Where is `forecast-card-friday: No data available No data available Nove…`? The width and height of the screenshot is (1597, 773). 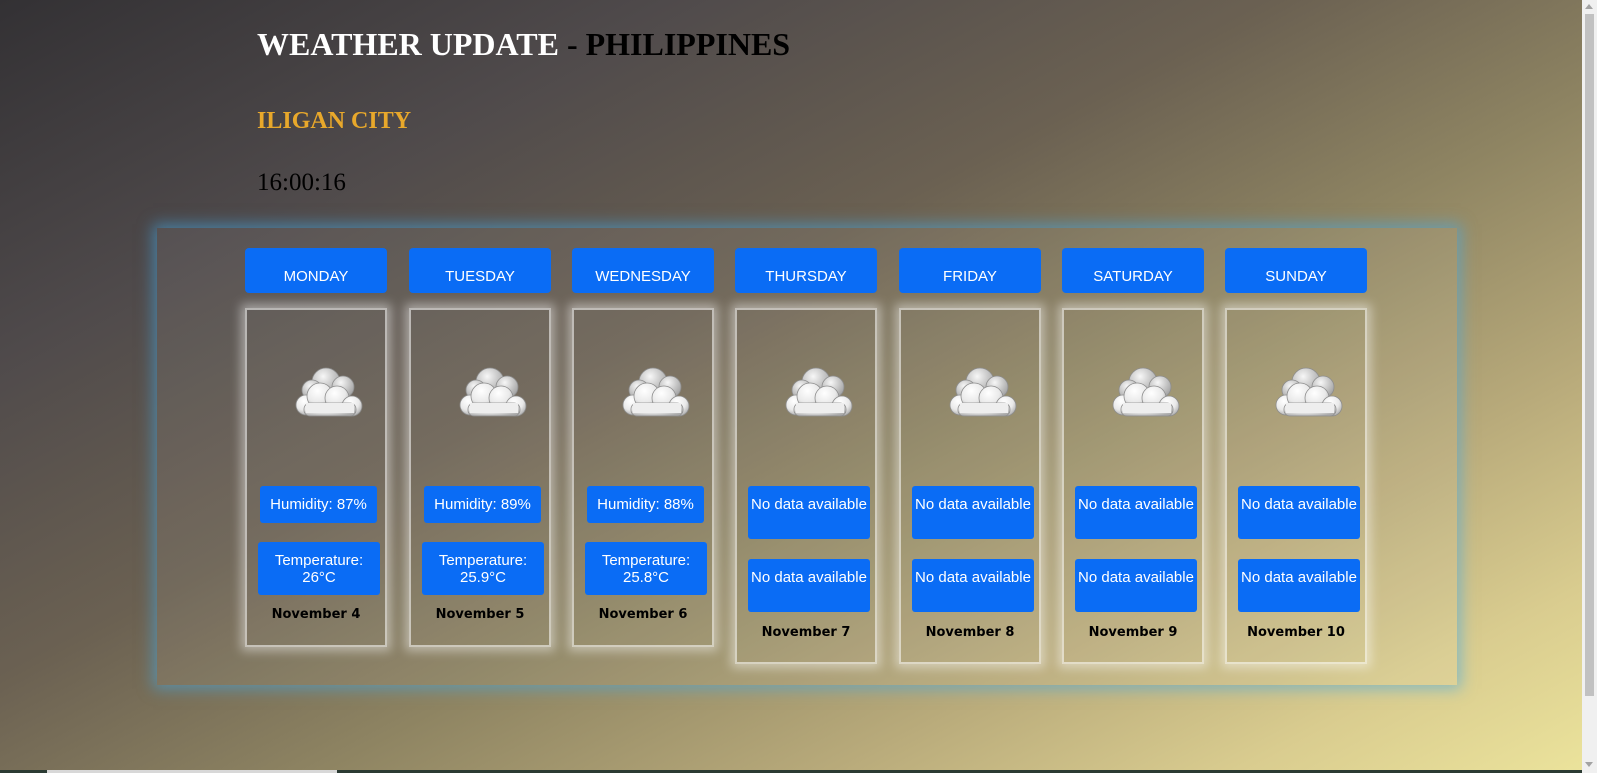
forecast-card-friday: No data available No data available Nove… is located at coordinates (970, 486).